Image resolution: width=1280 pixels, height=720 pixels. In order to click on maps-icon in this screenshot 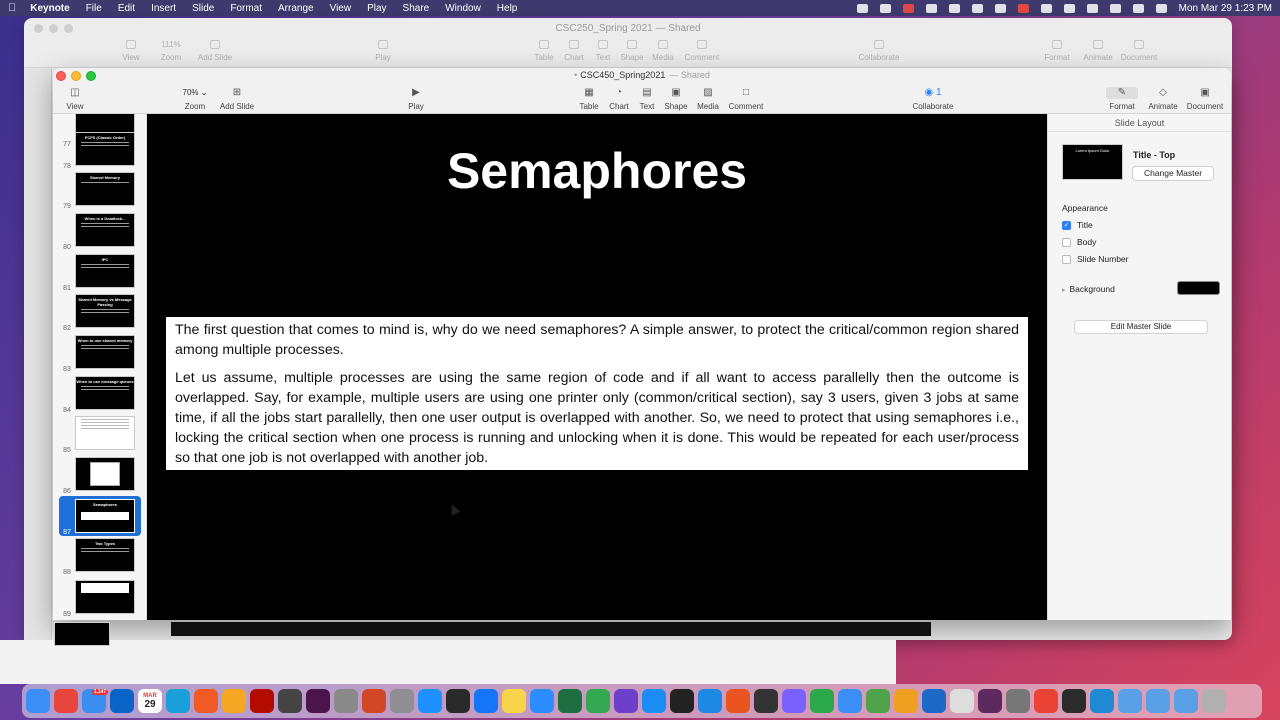, I will do `click(878, 701)`.